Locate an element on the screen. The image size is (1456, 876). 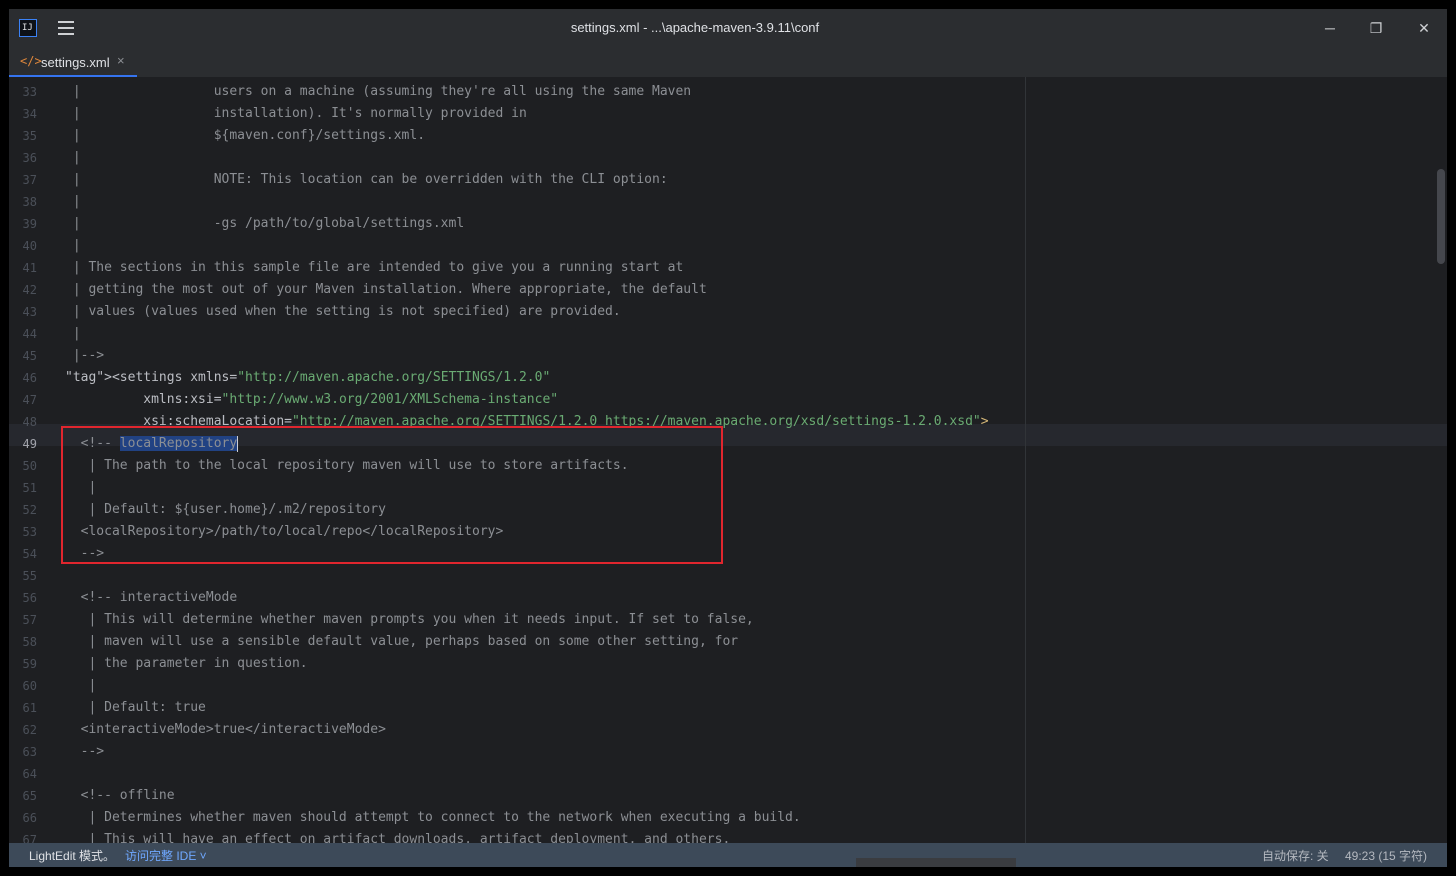
annotation-highlight-box is located at coordinates (392, 495).